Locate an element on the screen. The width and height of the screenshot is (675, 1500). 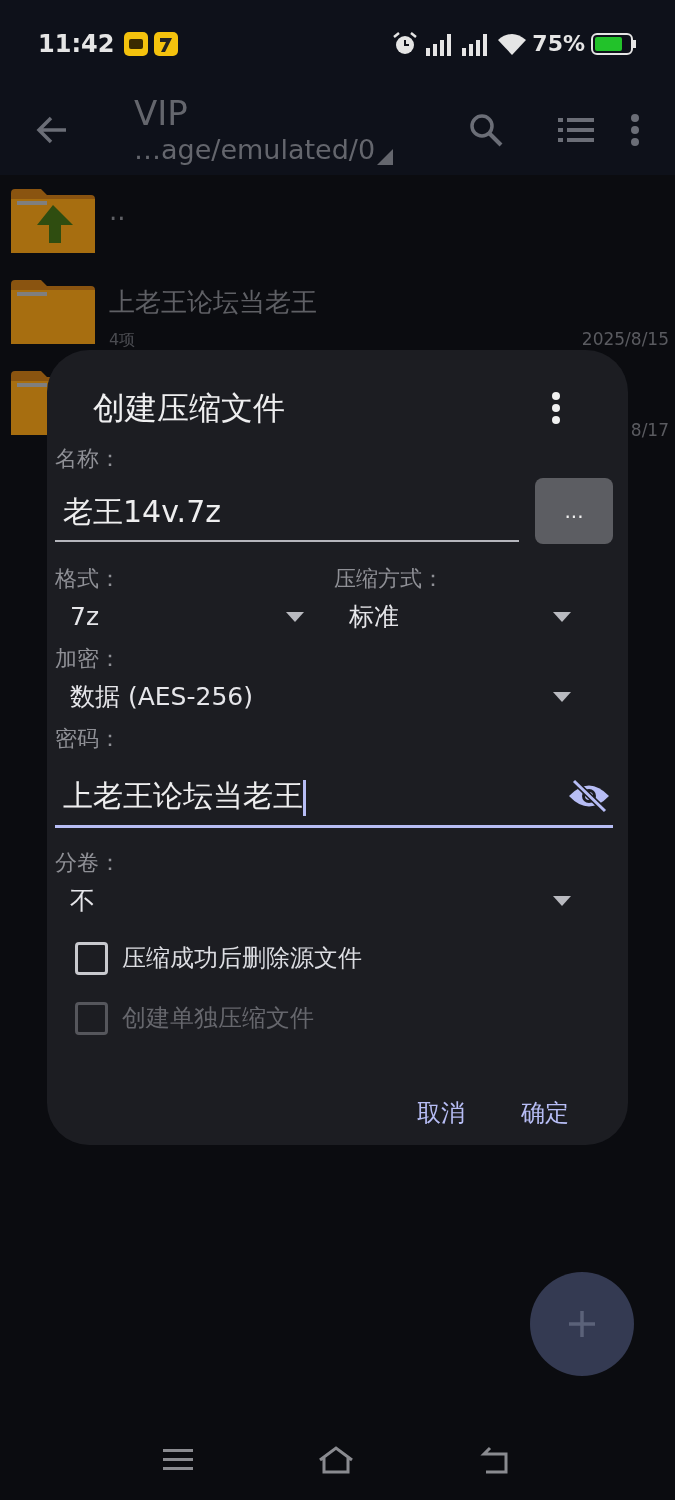
menu-button is located at coordinates (177, 1460).